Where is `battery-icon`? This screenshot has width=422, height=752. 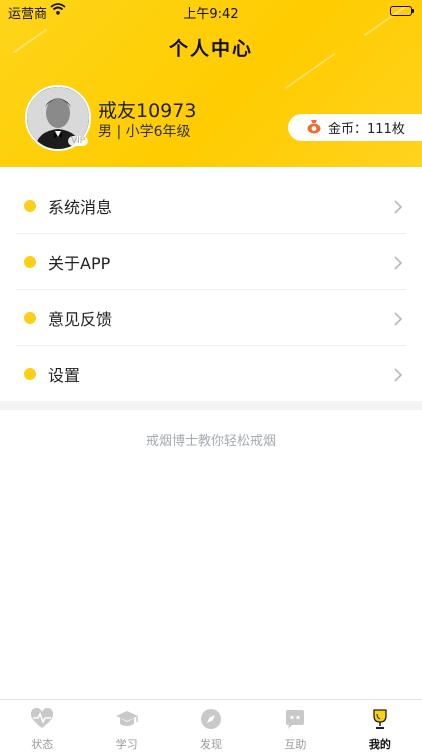
battery-icon is located at coordinates (402, 11).